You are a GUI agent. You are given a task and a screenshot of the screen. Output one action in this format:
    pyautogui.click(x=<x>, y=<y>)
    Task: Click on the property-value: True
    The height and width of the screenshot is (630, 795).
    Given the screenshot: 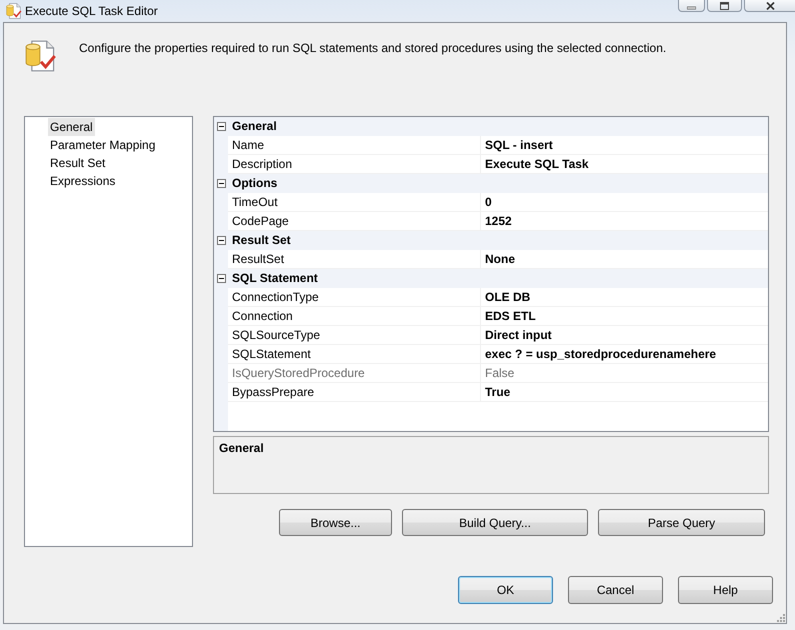 What is the action you would take?
    pyautogui.click(x=624, y=392)
    